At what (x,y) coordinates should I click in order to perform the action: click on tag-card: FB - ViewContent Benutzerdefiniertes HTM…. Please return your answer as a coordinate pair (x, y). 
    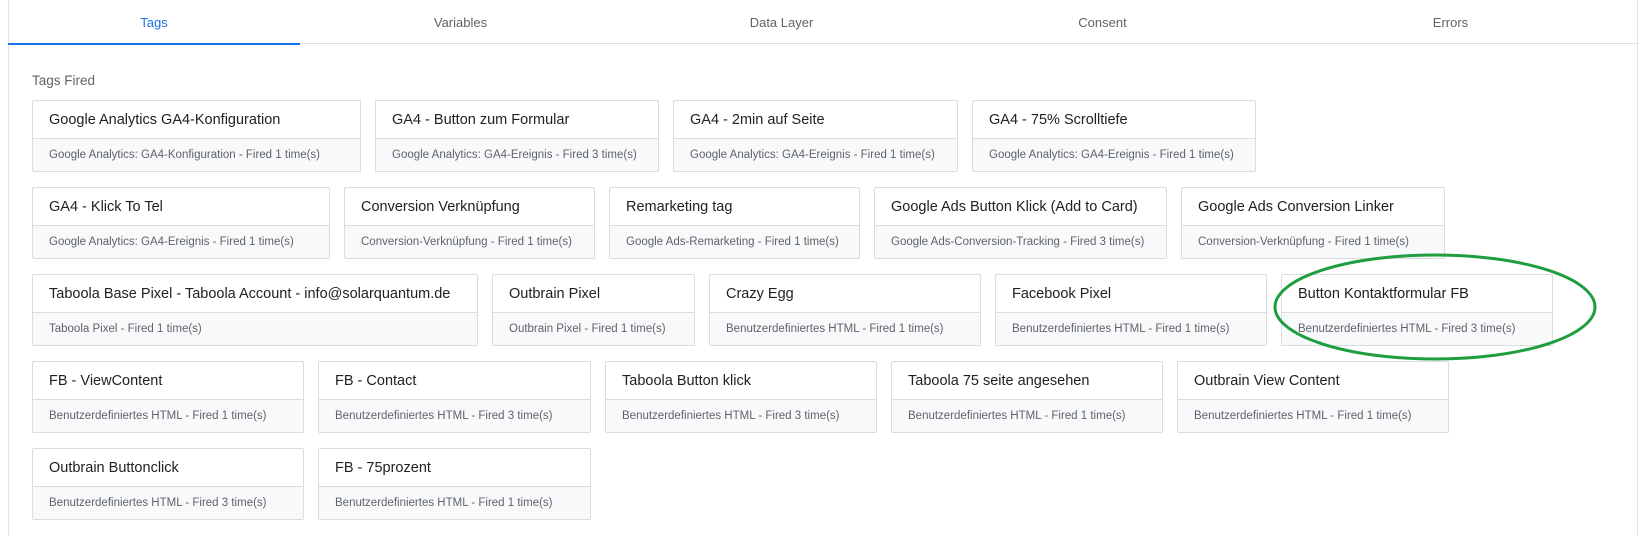
    Looking at the image, I should click on (168, 397).